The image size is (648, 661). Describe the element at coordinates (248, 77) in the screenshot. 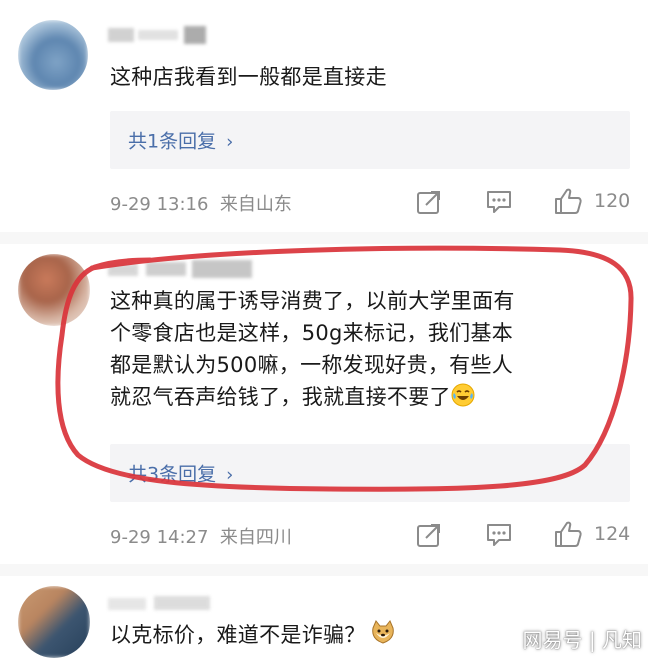

I see `comment-text: 这种店我看到一般都是直接走` at that location.